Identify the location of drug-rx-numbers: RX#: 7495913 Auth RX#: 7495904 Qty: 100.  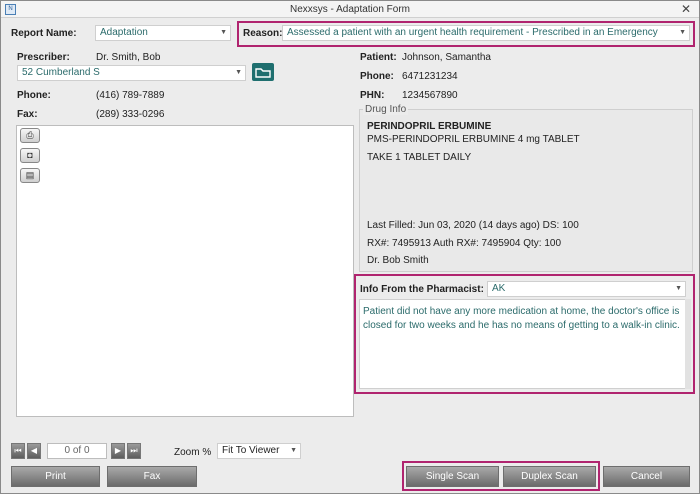
(464, 243).